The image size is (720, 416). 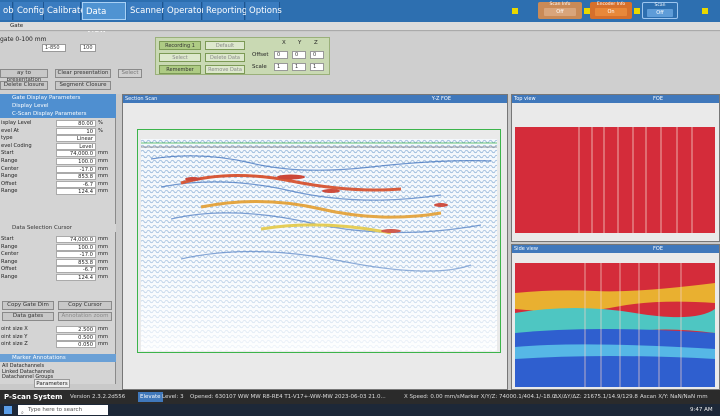 What do you see at coordinates (58, 98) in the screenshot?
I see `section-gate-display: Gate Display Parameters` at bounding box center [58, 98].